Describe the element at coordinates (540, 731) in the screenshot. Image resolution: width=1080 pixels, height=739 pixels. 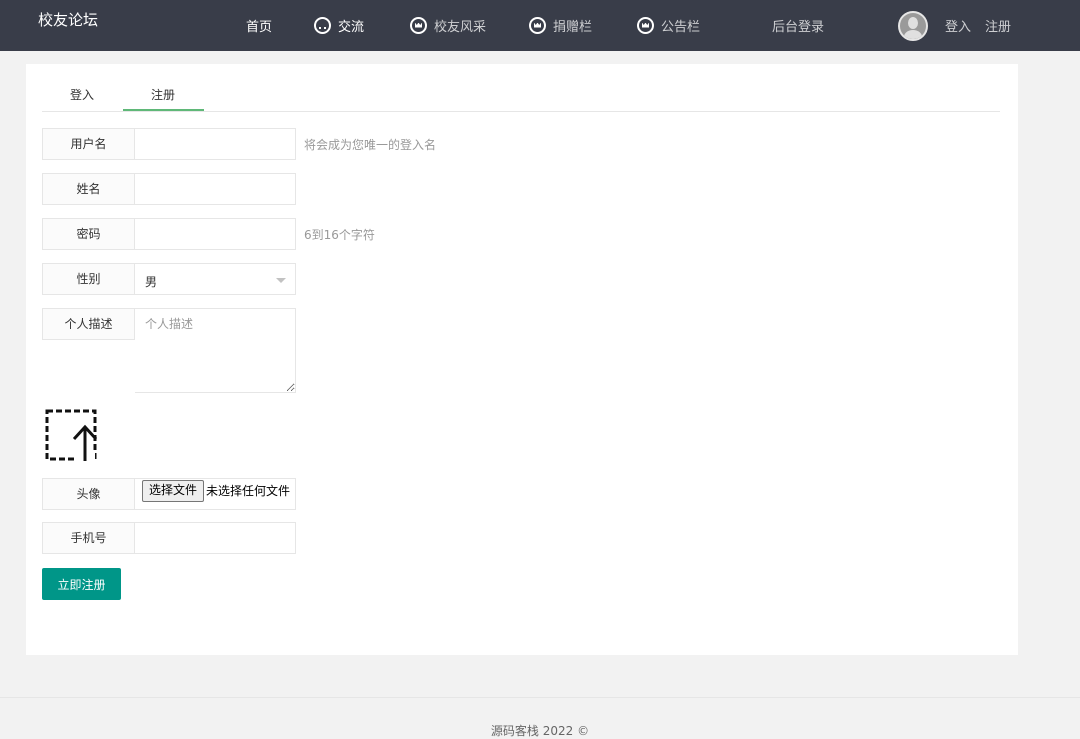
I see `footer-text: 源码客栈 2022 ©` at that location.